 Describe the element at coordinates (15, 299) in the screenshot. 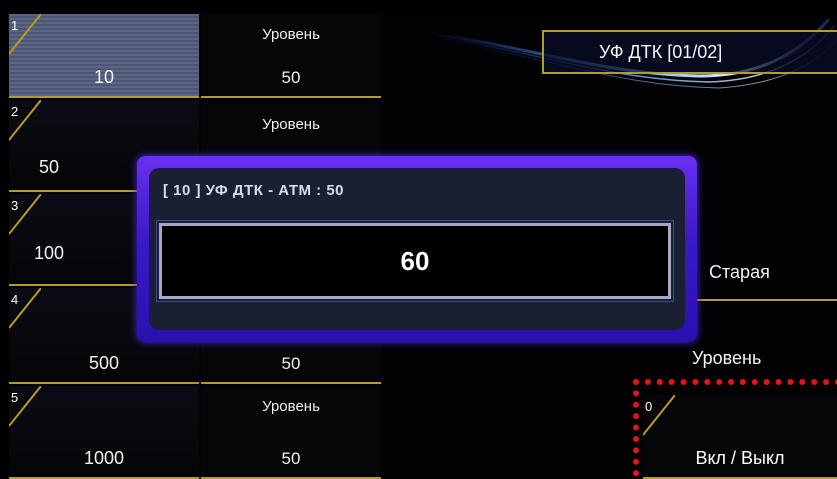

I see `key-number: 4` at that location.